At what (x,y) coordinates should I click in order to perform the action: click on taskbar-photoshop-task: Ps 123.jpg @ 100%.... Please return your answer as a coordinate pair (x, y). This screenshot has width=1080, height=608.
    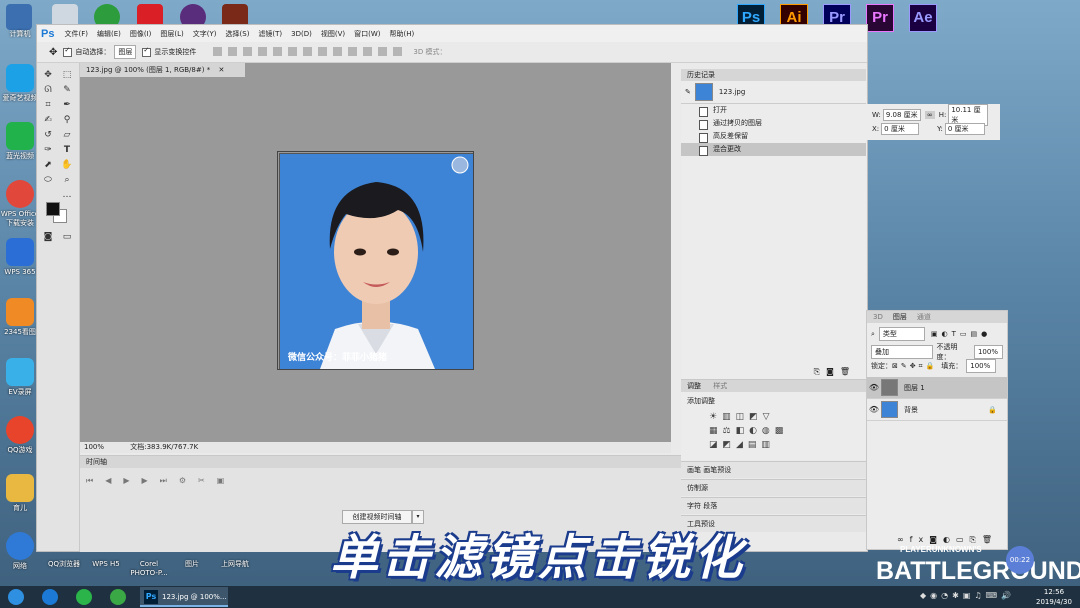
    Looking at the image, I should click on (184, 597).